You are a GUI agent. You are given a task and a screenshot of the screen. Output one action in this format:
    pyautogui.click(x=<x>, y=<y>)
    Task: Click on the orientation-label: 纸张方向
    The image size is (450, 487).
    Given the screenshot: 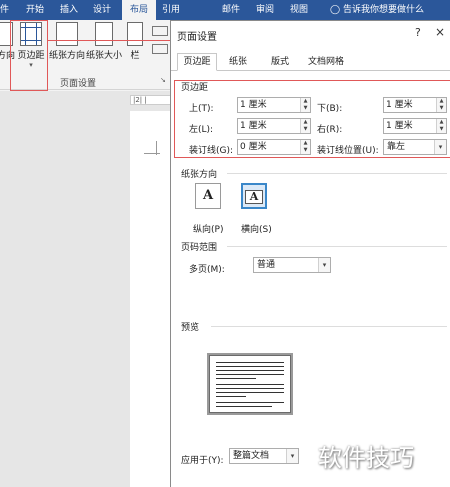 What is the action you would take?
    pyautogui.click(x=66, y=56)
    